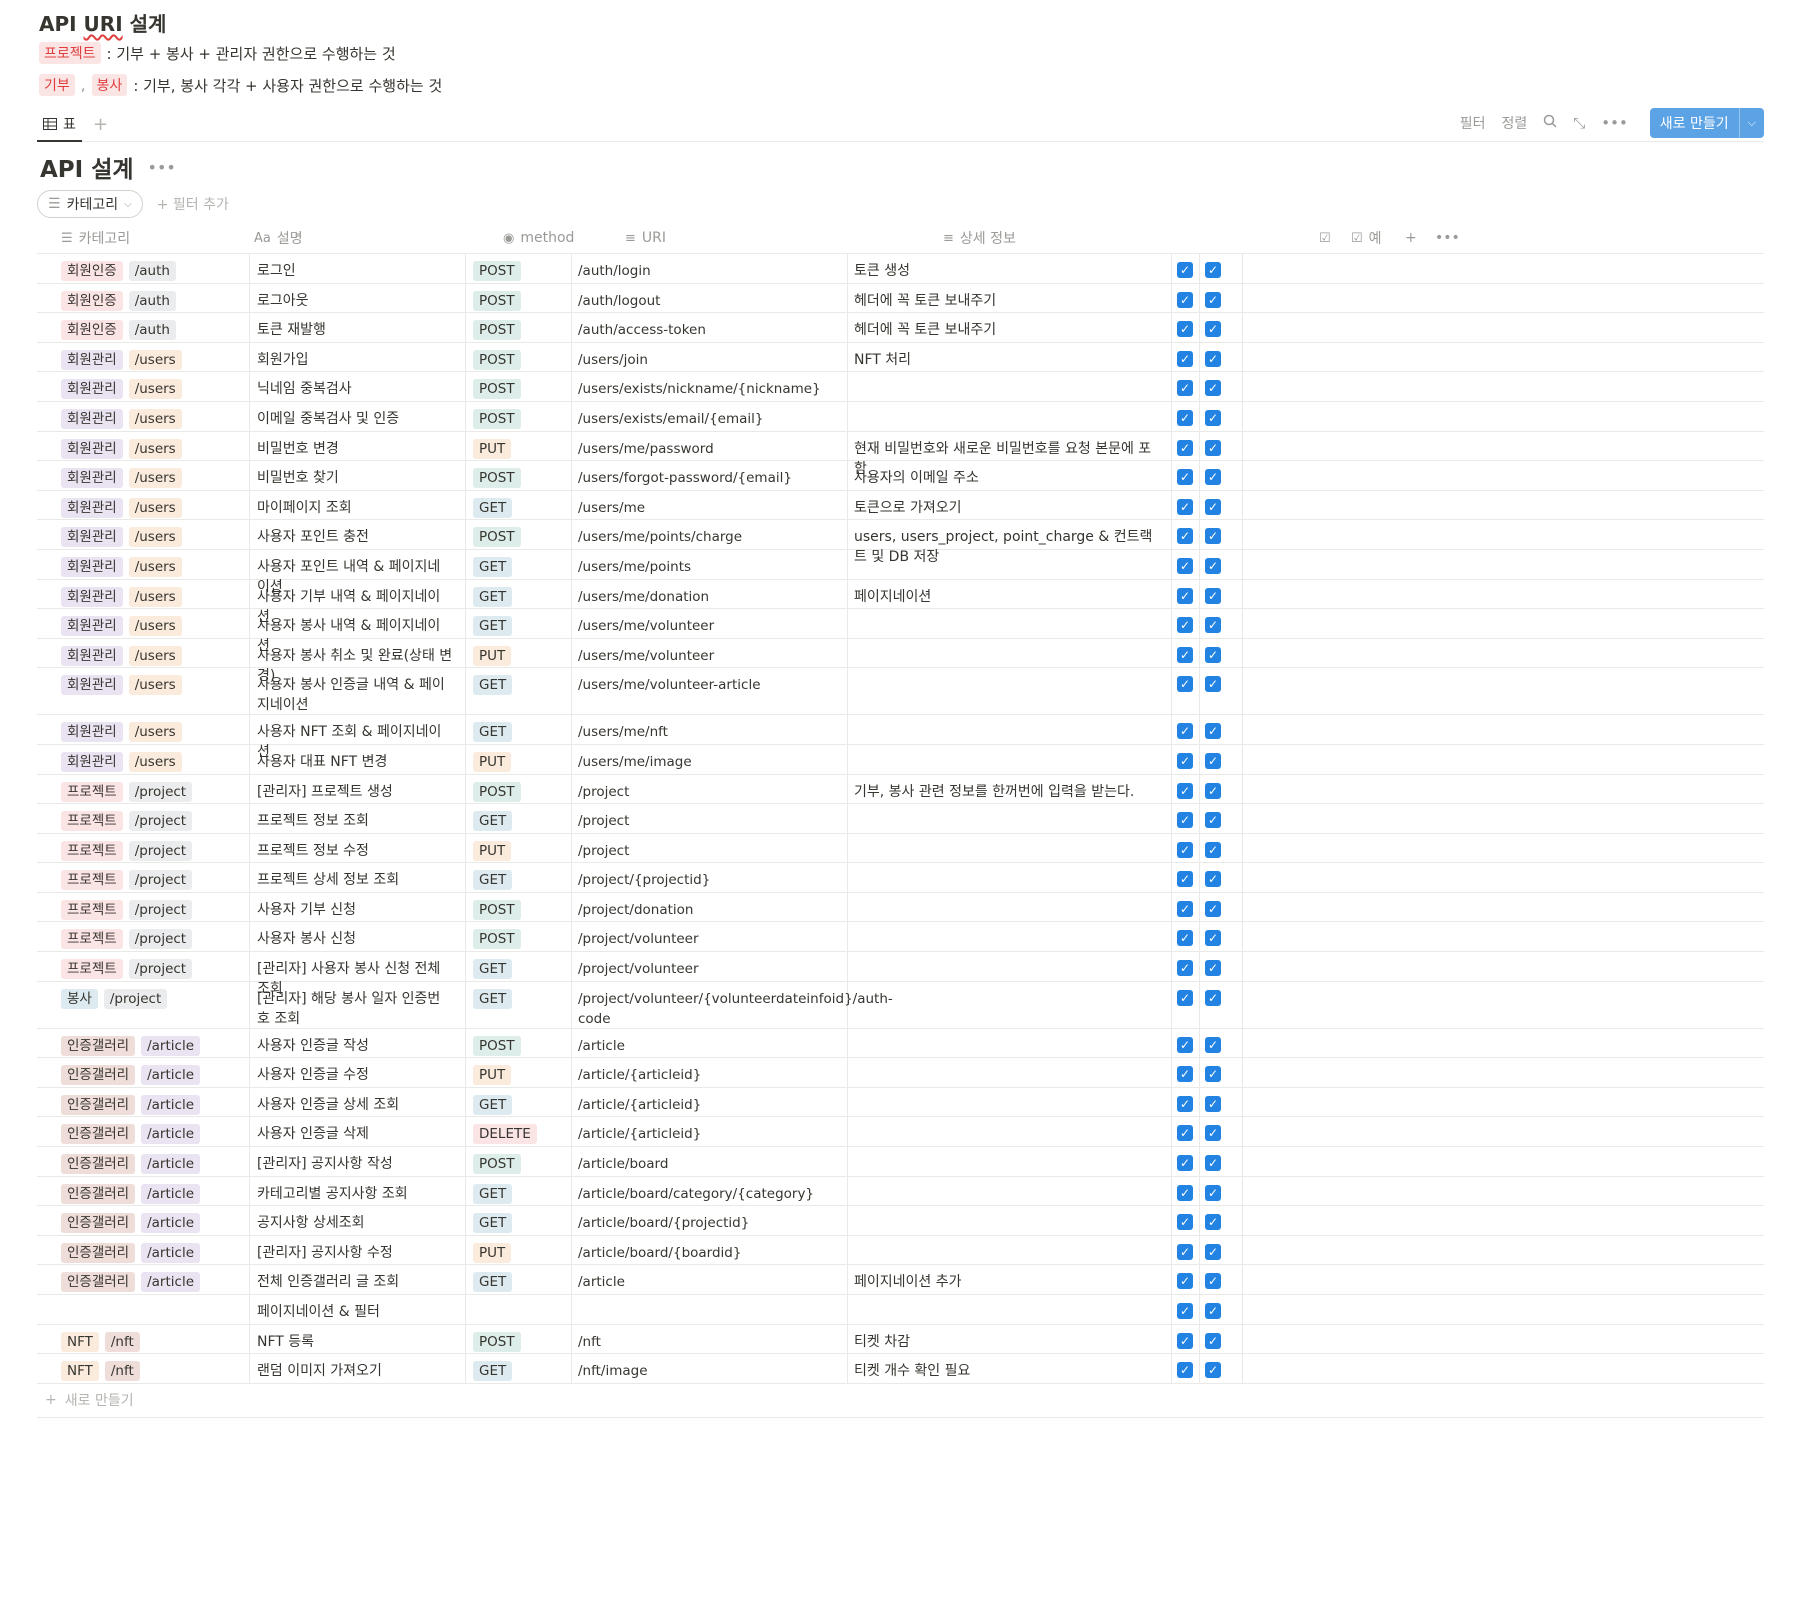  Describe the element at coordinates (154, 1368) in the screenshot. I see `category-cell: NFT/nft` at that location.